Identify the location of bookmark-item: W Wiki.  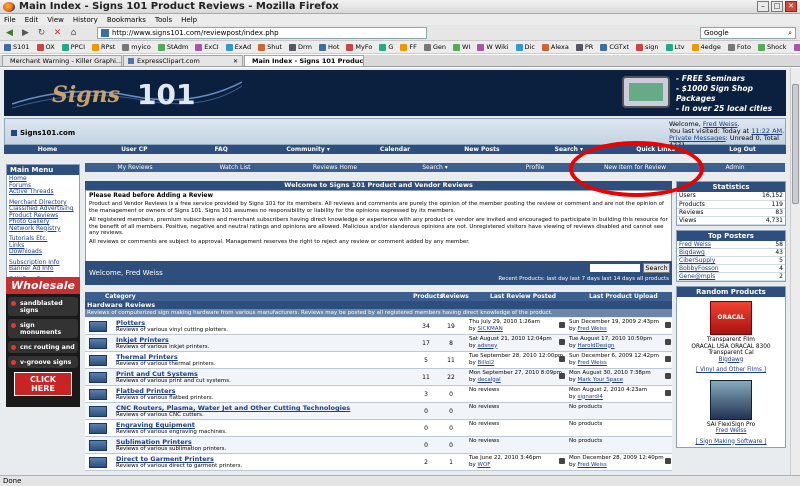
(493, 47).